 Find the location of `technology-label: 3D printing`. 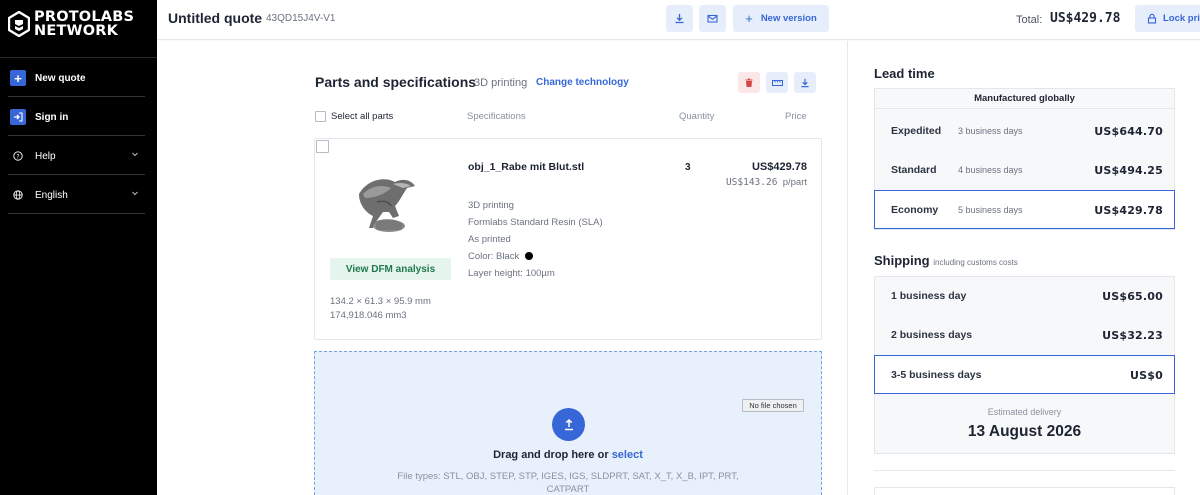

technology-label: 3D printing is located at coordinates (501, 83).